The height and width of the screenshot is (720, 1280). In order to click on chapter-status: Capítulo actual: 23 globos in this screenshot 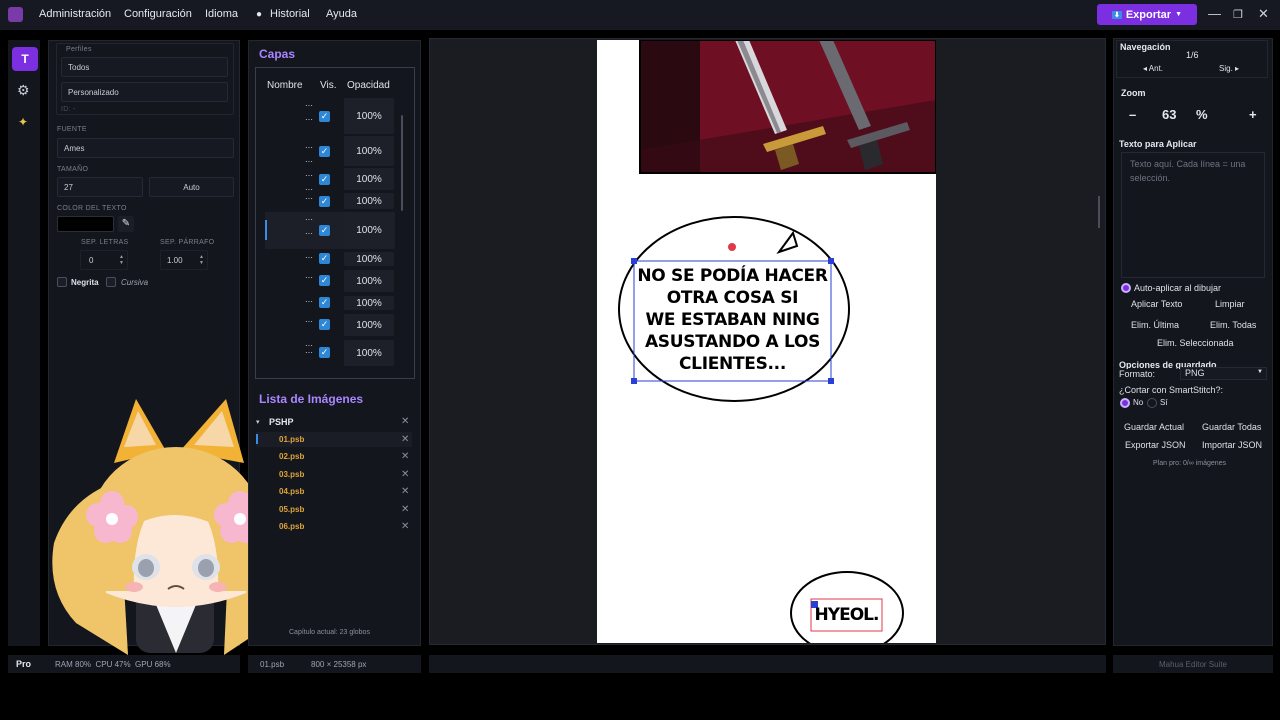, I will do `click(329, 632)`.